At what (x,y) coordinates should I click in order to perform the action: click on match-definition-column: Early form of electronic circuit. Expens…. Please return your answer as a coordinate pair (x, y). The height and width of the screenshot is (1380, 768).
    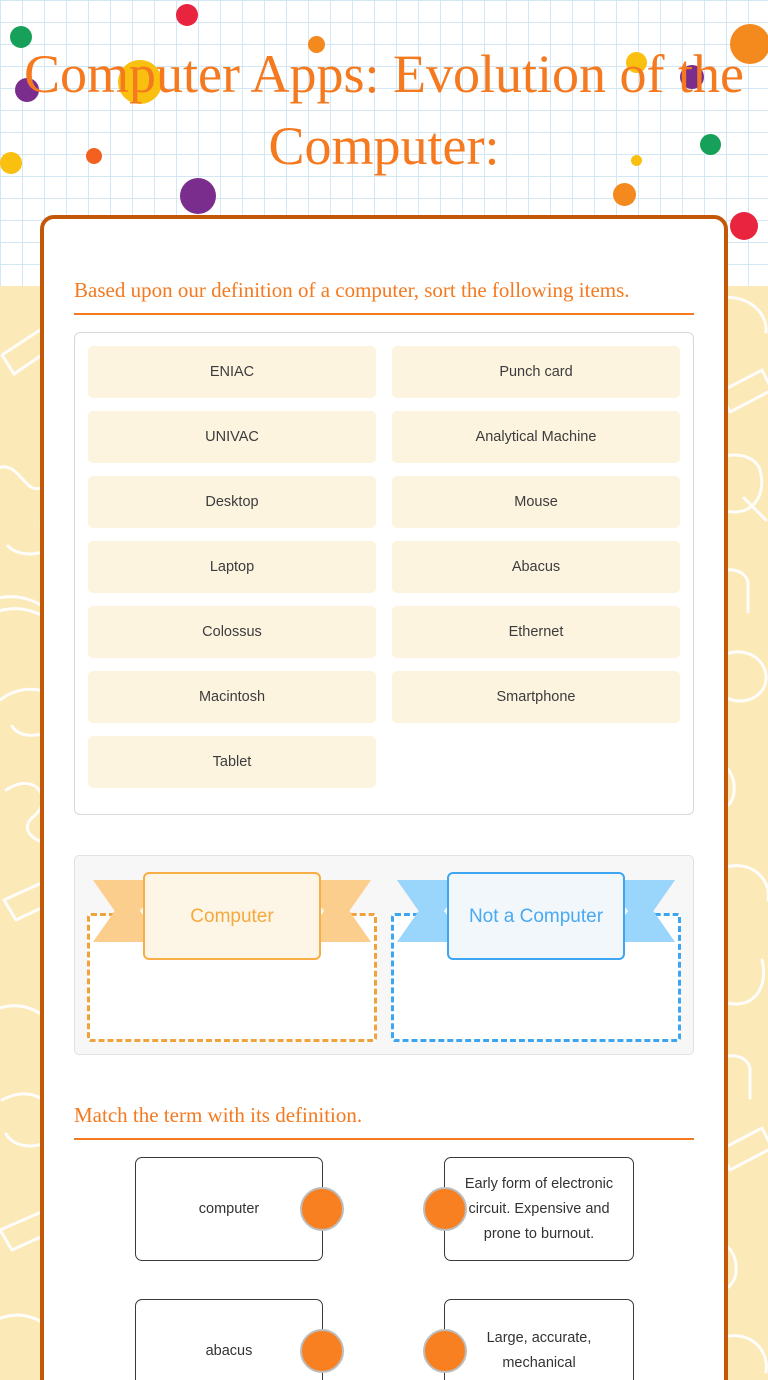
    Looking at the image, I should click on (539, 1209).